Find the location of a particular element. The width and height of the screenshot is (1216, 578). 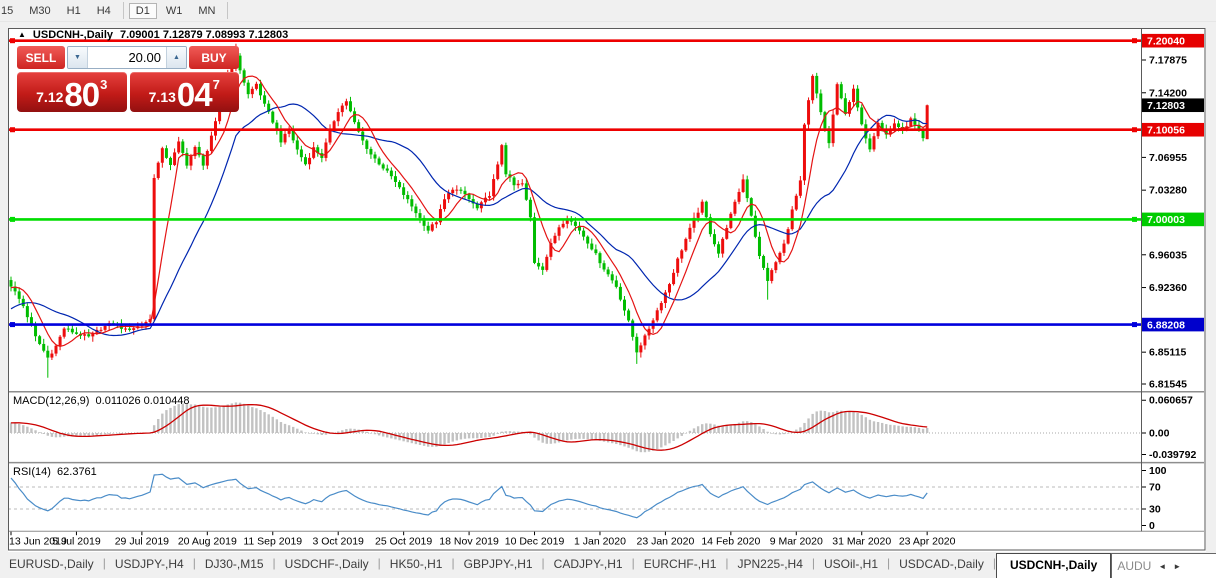

chart-tab-dj30-m15: DJ30-,M15 is located at coordinates (234, 565).